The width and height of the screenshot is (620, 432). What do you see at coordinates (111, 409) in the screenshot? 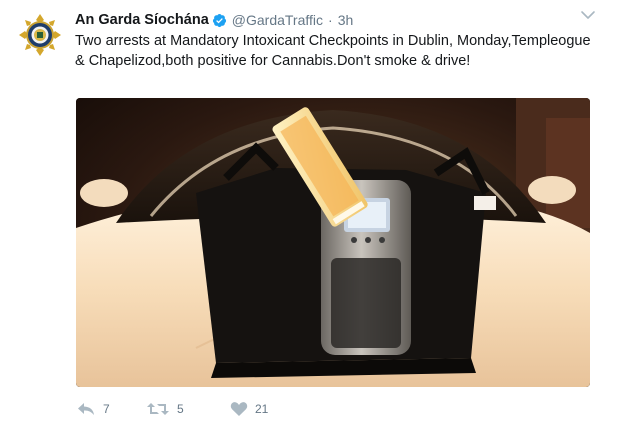
I see `reply-button: 7` at bounding box center [111, 409].